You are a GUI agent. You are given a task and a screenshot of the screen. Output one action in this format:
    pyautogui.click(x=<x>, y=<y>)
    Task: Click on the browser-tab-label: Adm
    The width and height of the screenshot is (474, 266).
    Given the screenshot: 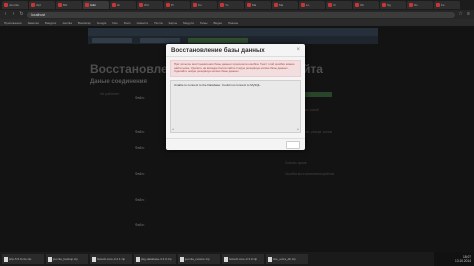 What is the action you would take?
    pyautogui.click(x=93, y=5)
    